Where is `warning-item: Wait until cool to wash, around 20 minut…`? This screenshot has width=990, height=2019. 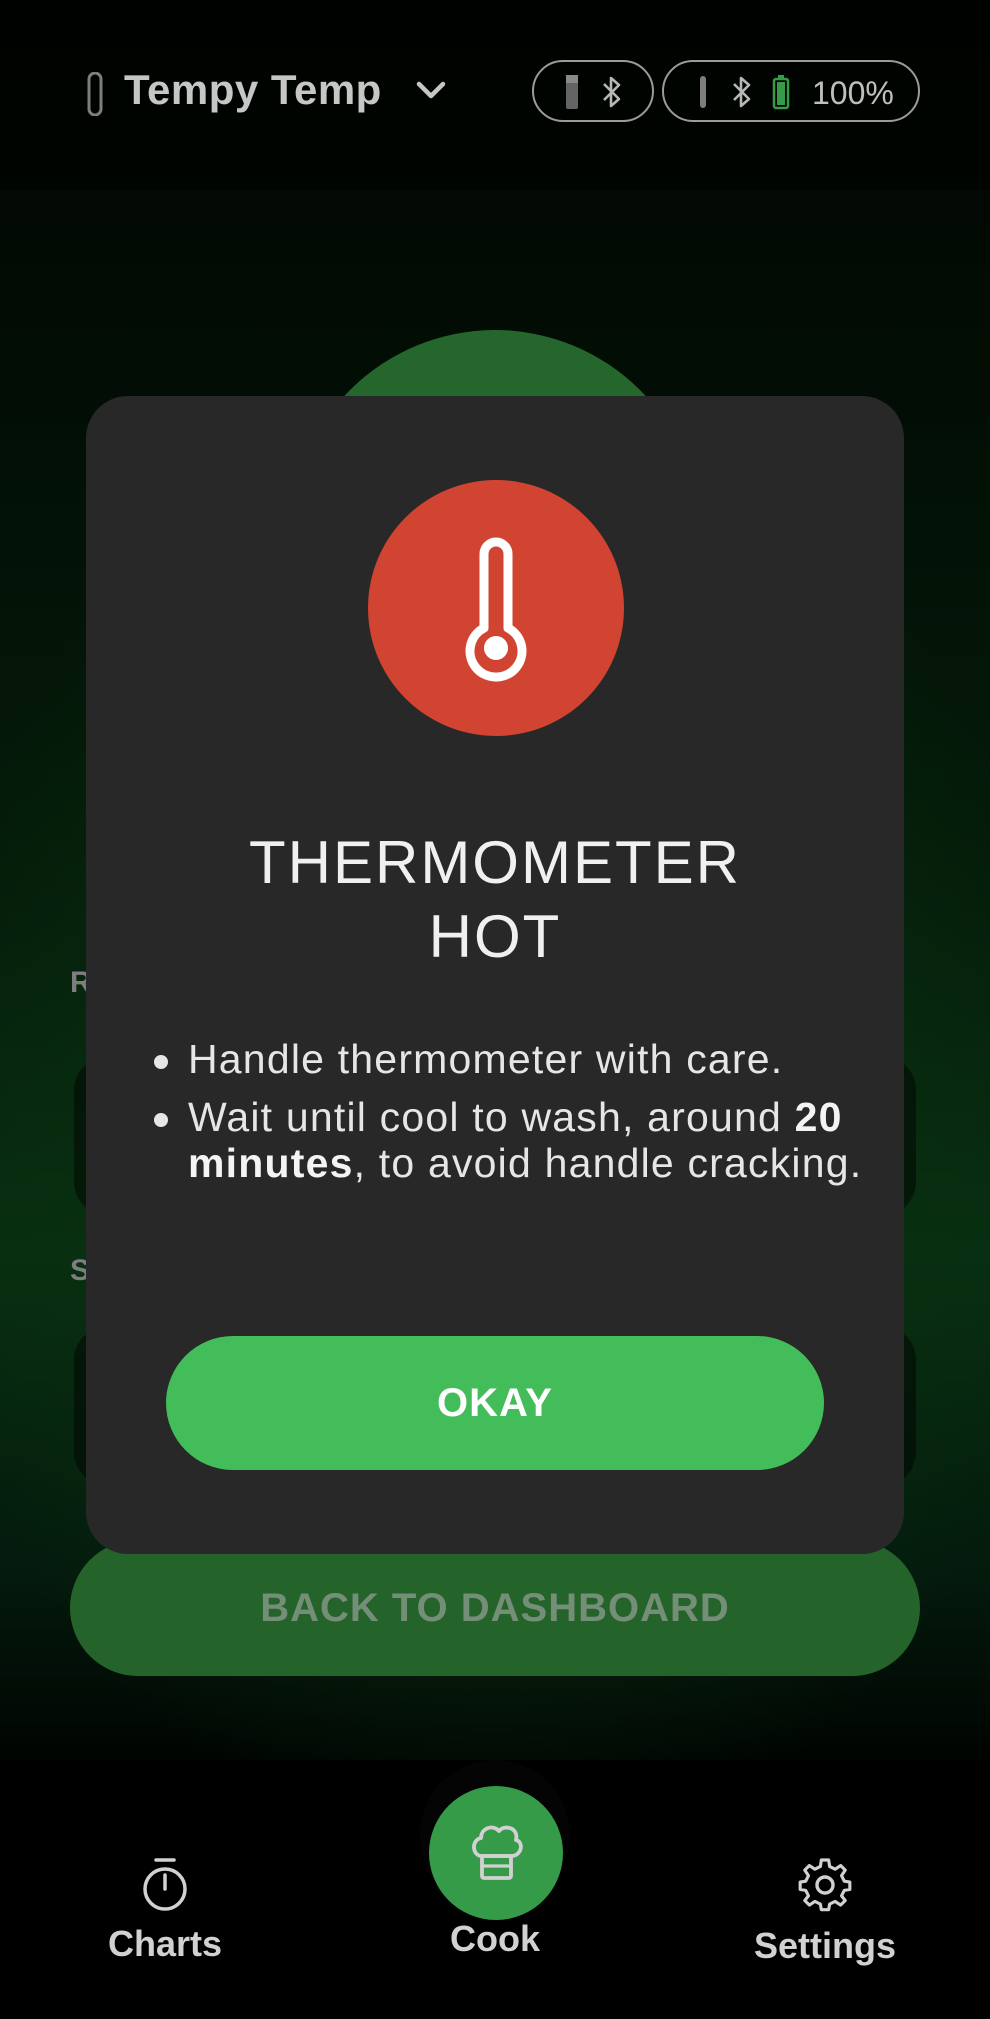
warning-item: Wait until cool to wash, around 20 minut… is located at coordinates (506, 1140).